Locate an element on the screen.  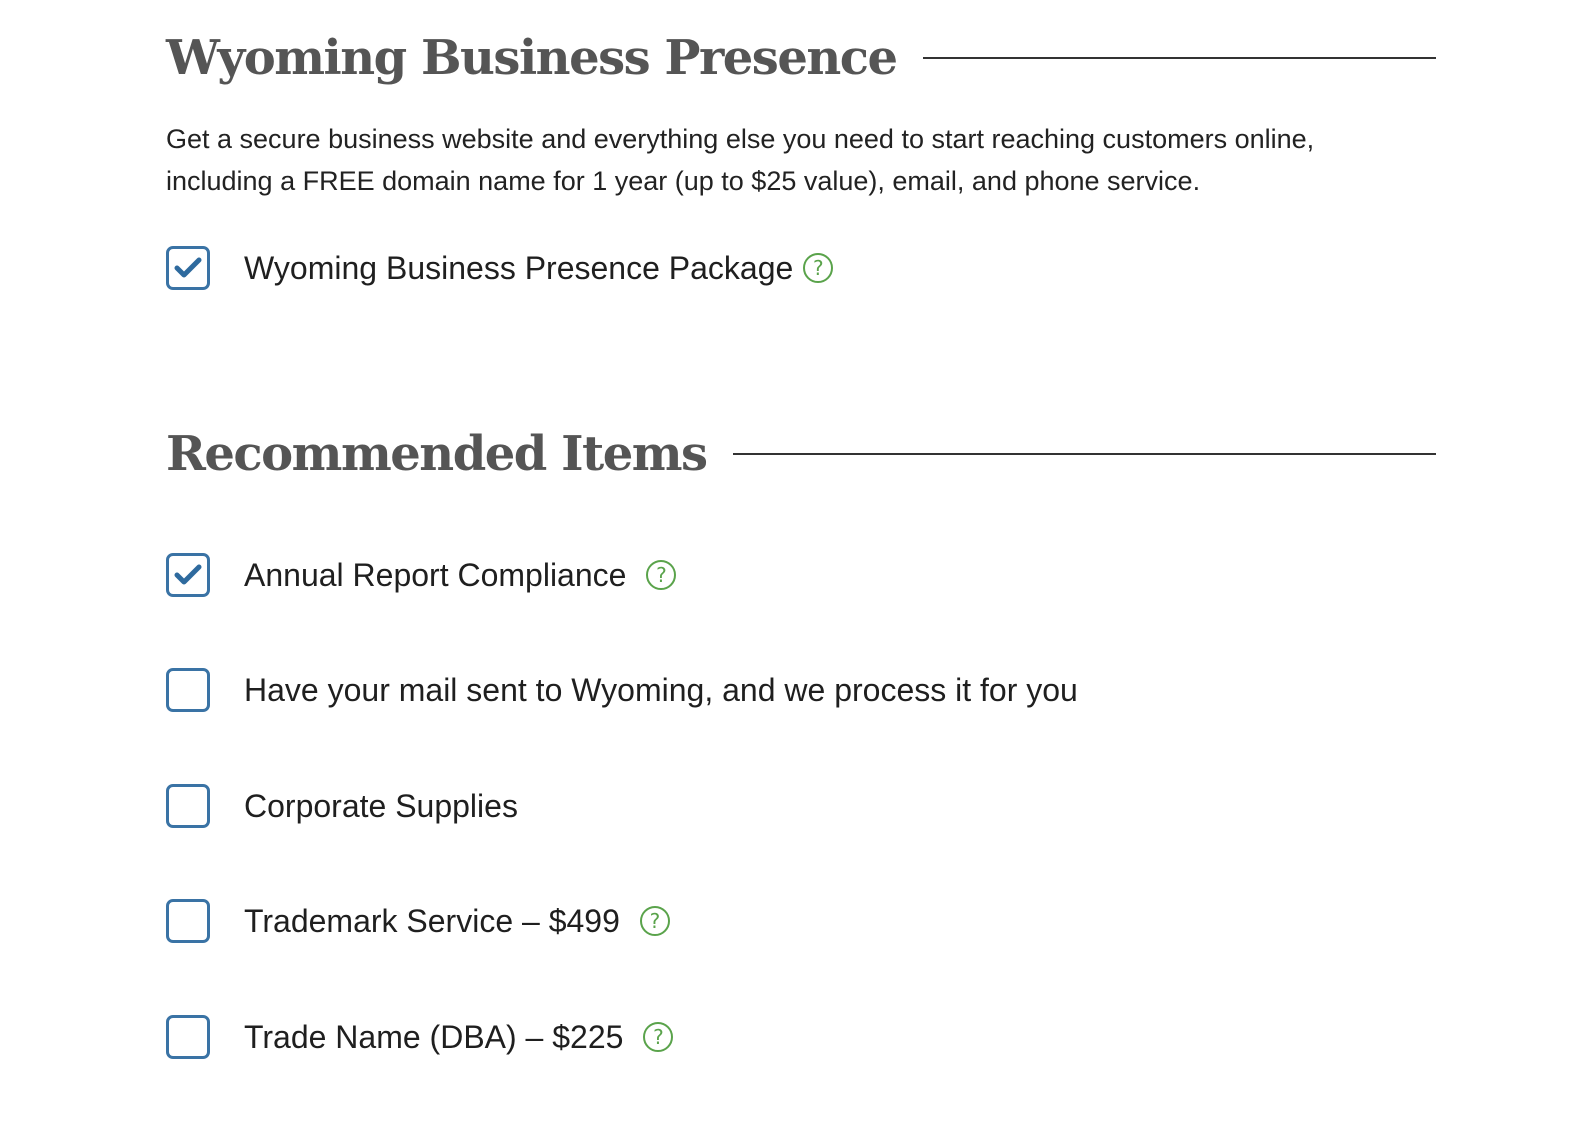
trade-name-dba-checkbox is located at coordinates (188, 1037).